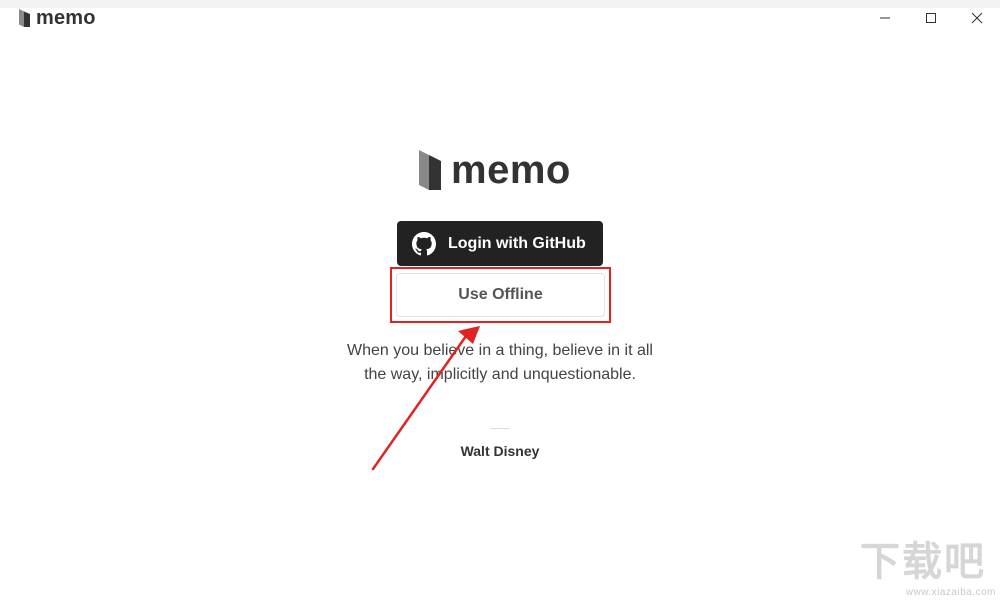  What do you see at coordinates (950, 592) in the screenshot?
I see `watermark-url: www.xiazaiba.com` at bounding box center [950, 592].